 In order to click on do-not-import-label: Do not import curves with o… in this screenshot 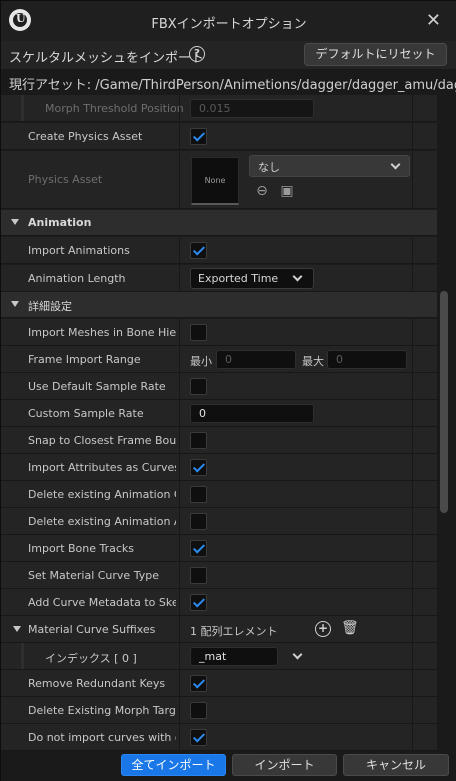, I will do `click(102, 737)`.